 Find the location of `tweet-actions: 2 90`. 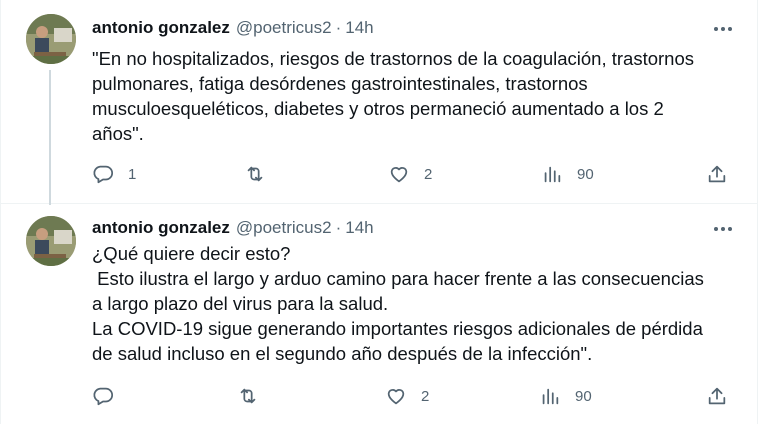

tweet-actions: 2 90 is located at coordinates (379, 396).